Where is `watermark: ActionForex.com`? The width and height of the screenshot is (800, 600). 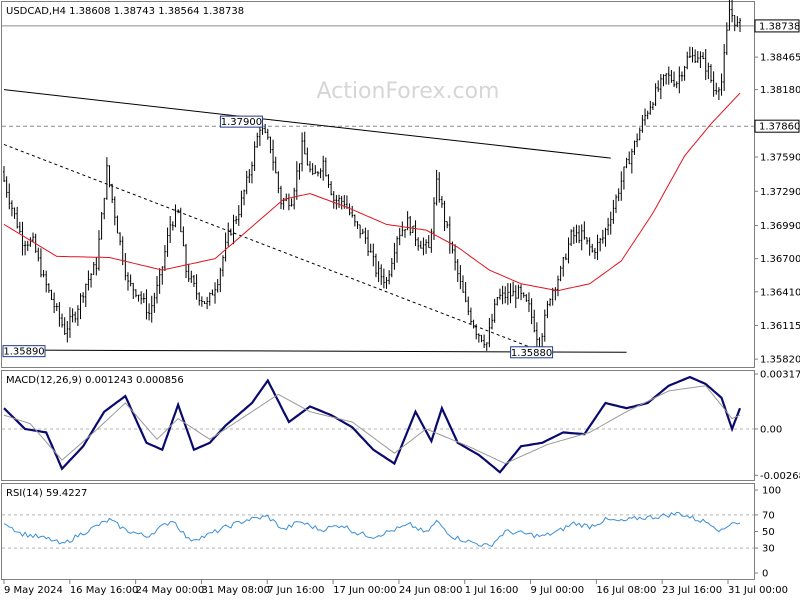
watermark: ActionForex.com is located at coordinates (408, 91).